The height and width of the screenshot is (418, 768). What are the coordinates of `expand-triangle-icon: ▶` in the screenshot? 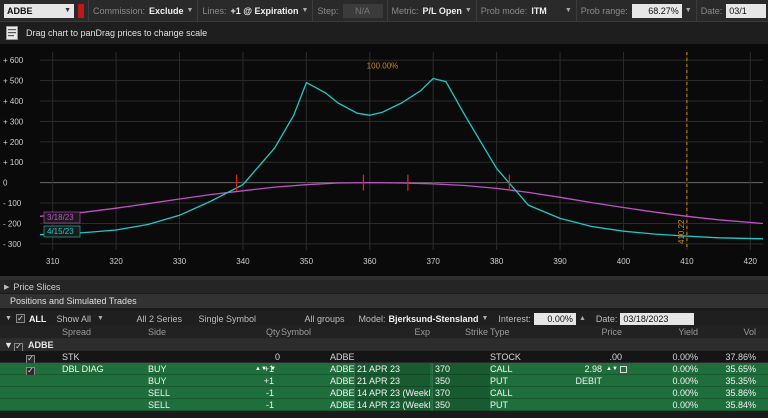 It's located at (6, 287).